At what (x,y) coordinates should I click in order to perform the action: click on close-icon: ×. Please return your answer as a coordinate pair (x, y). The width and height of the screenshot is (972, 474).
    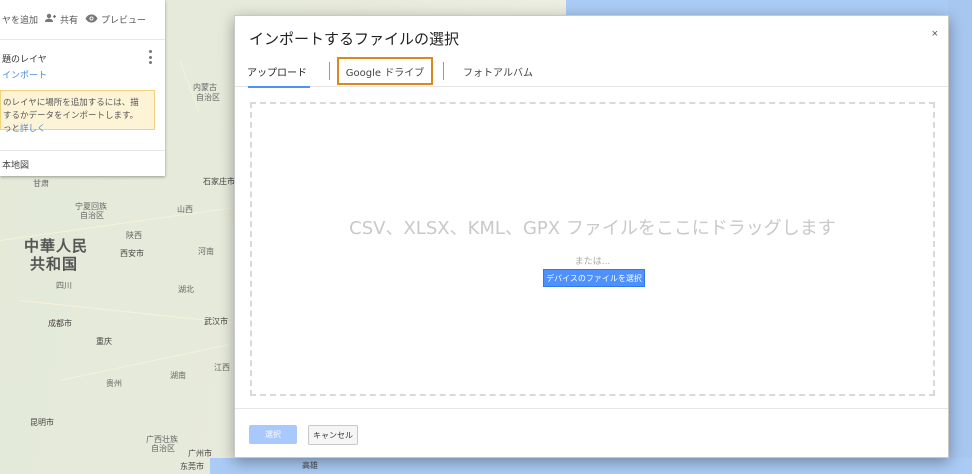
    Looking at the image, I should click on (935, 34).